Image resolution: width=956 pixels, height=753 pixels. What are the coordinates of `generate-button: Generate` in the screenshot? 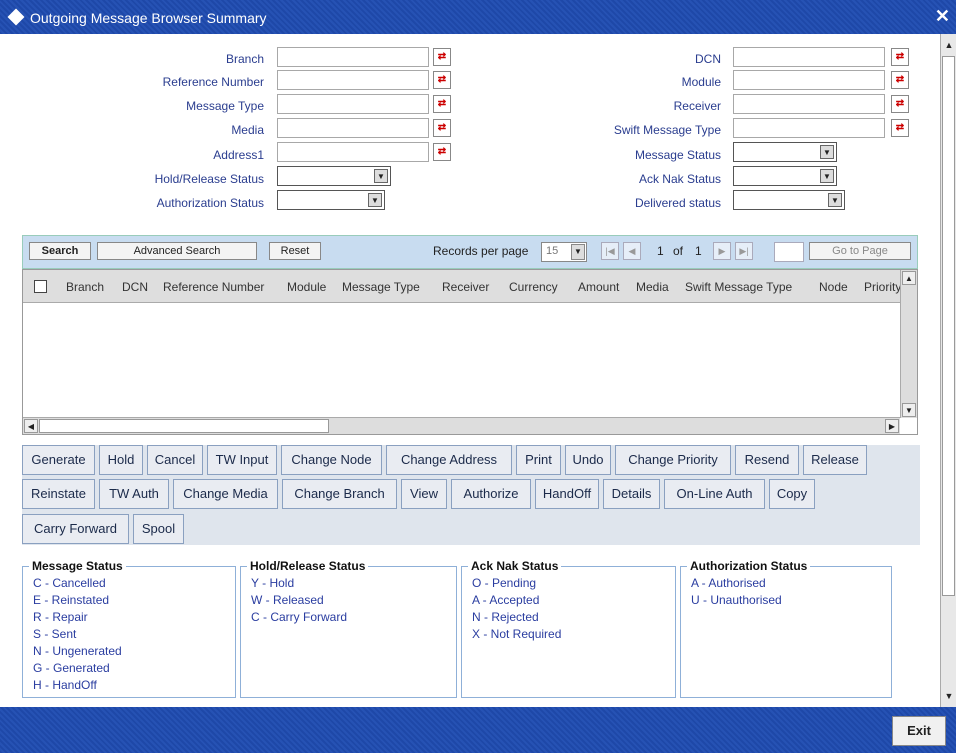 It's located at (58, 460).